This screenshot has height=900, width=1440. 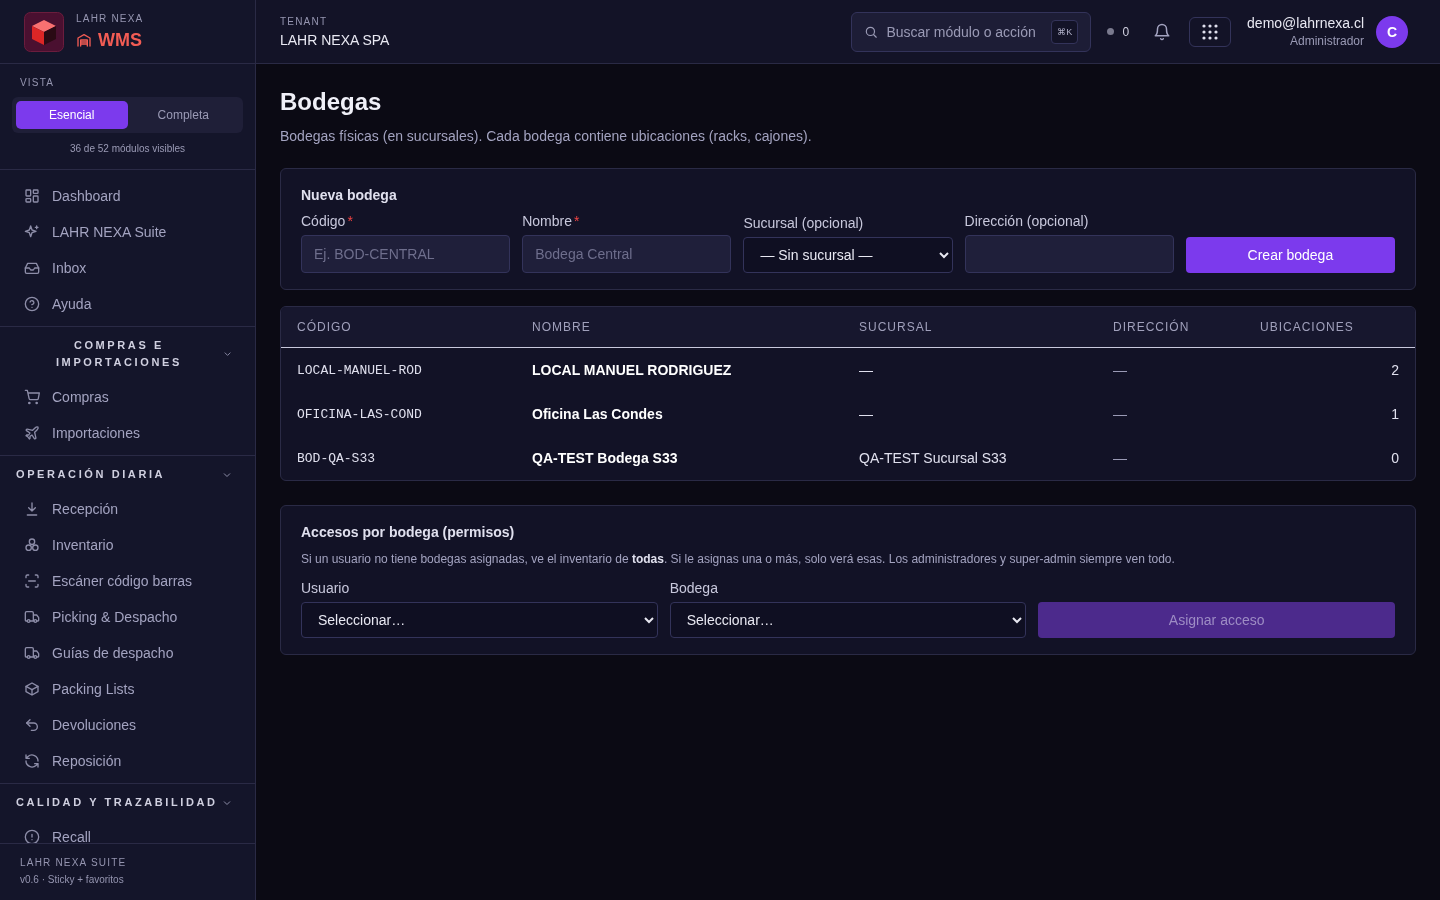 What do you see at coordinates (32, 725) in the screenshot?
I see `undo-icon` at bounding box center [32, 725].